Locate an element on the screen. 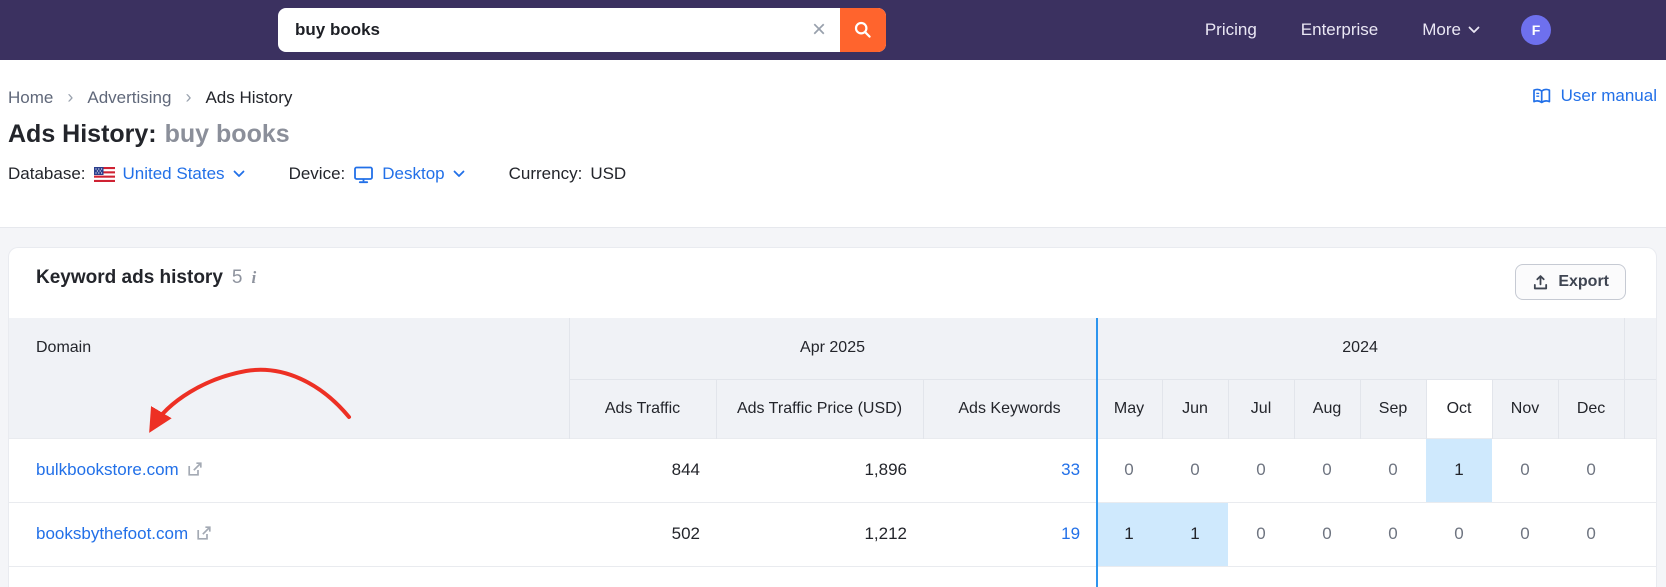  month-section-divider is located at coordinates (1097, 452).